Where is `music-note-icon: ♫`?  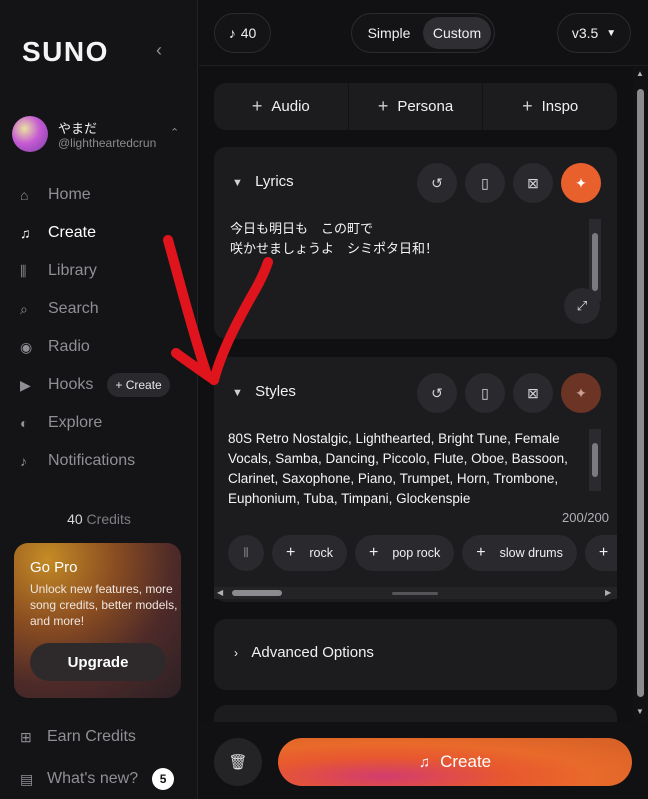 music-note-icon: ♫ is located at coordinates (25, 233).